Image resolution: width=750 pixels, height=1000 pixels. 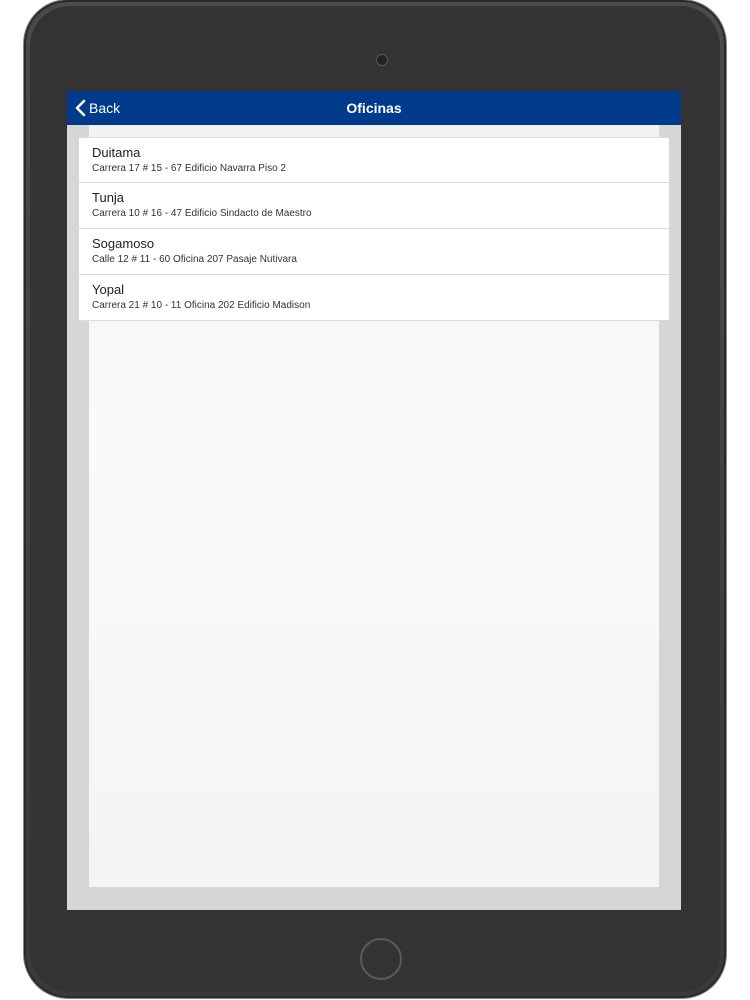 I want to click on back-button: Back, so click(x=96, y=108).